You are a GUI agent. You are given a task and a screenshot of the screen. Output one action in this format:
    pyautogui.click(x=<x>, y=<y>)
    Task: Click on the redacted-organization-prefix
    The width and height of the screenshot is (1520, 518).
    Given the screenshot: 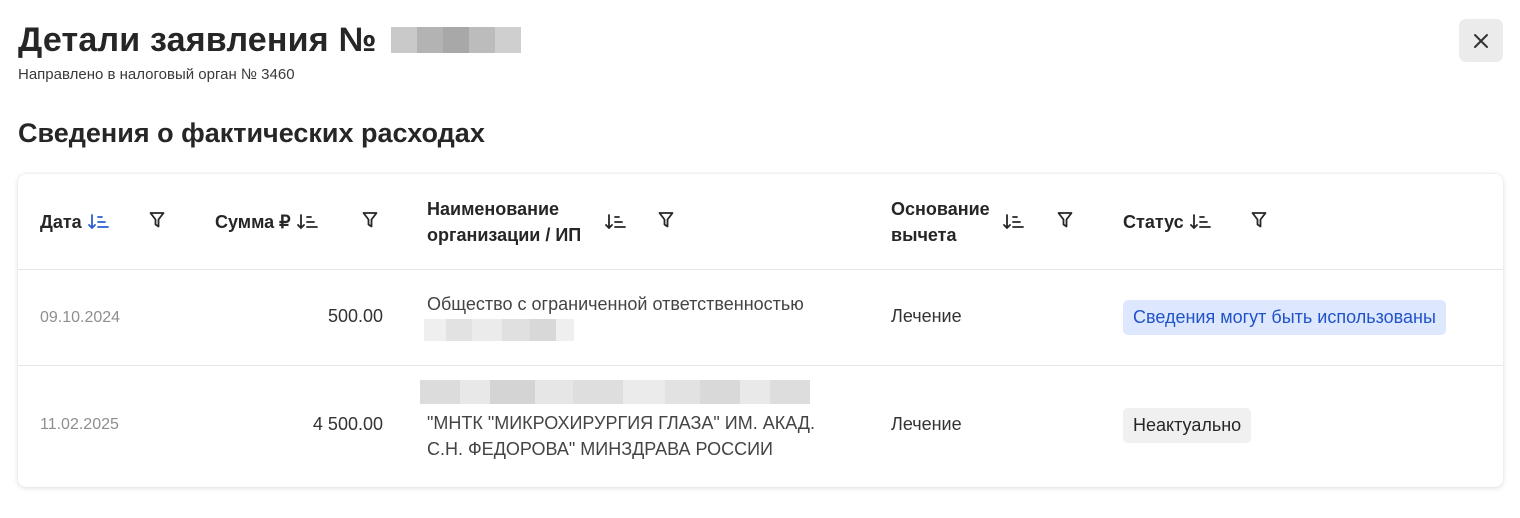 What is the action you would take?
    pyautogui.click(x=615, y=392)
    